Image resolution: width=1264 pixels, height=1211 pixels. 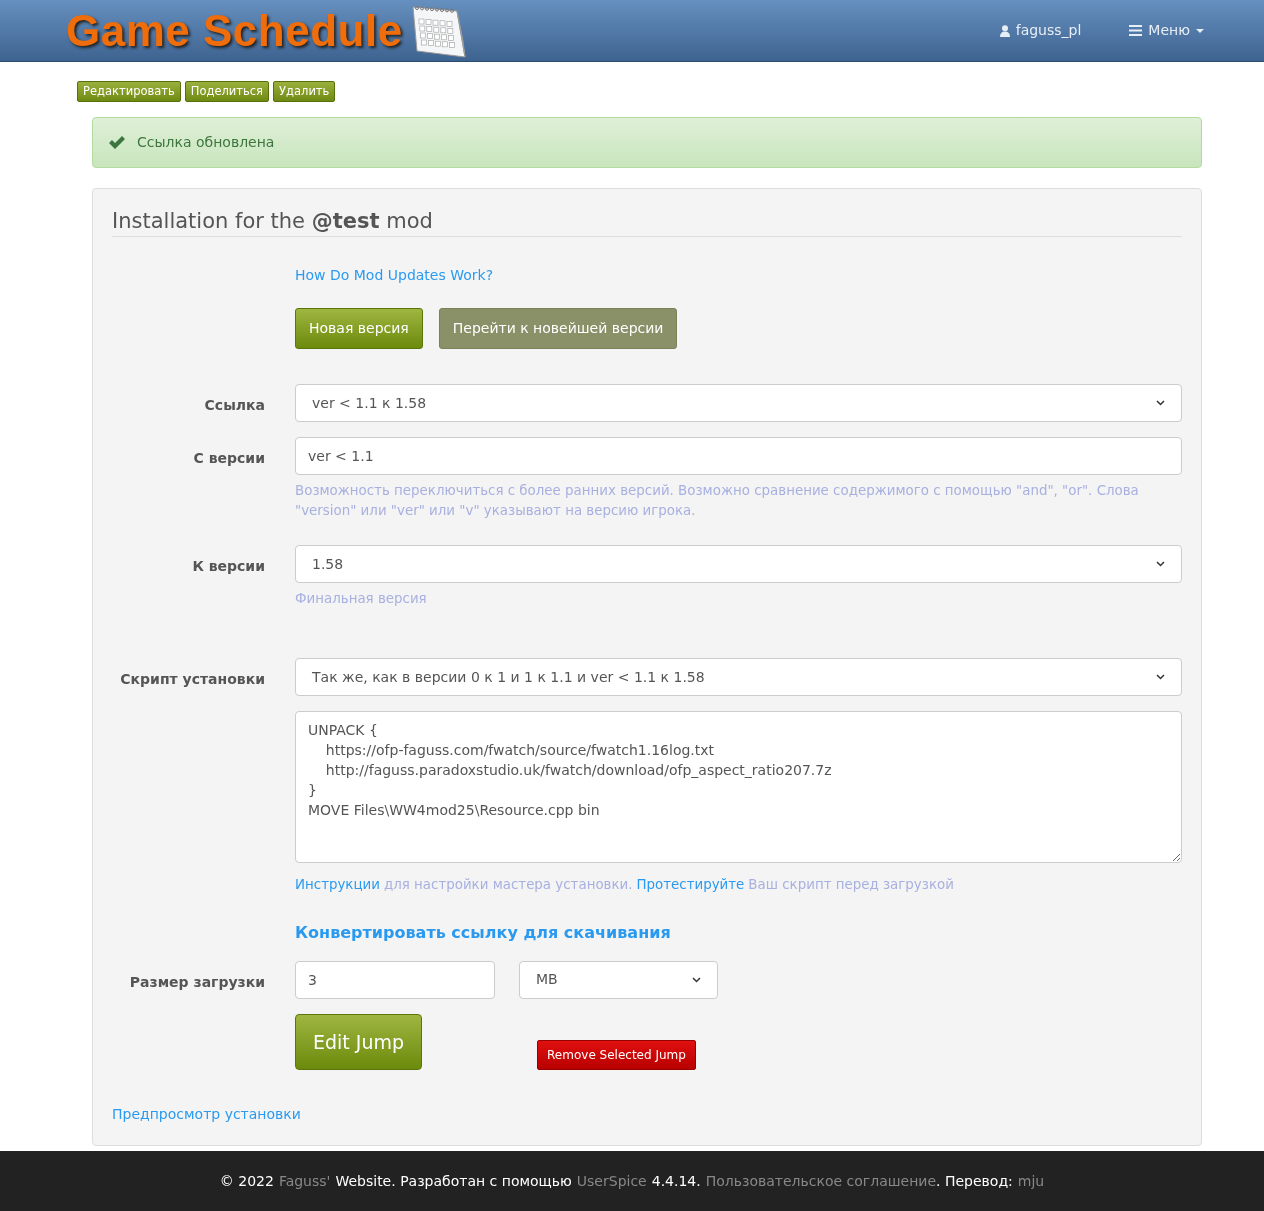 What do you see at coordinates (558, 329) in the screenshot?
I see `action-button: Перейти к новейшей версии` at bounding box center [558, 329].